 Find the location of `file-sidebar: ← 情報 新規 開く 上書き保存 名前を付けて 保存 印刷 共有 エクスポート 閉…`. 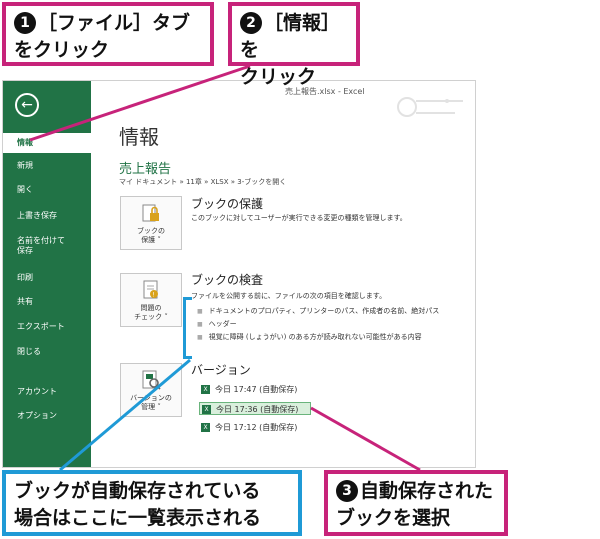

file-sidebar: ← 情報 新規 開く 上書き保存 名前を付けて 保存 印刷 共有 エクスポート 閉… is located at coordinates (47, 274).